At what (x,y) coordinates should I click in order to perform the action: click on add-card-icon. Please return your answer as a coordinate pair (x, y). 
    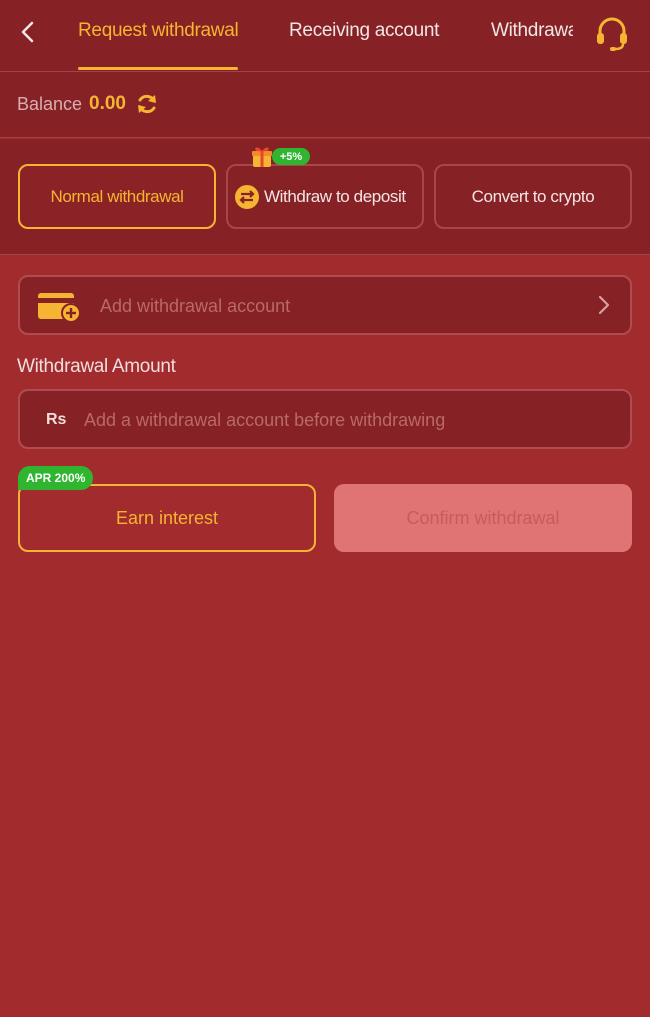
    Looking at the image, I should click on (59, 308).